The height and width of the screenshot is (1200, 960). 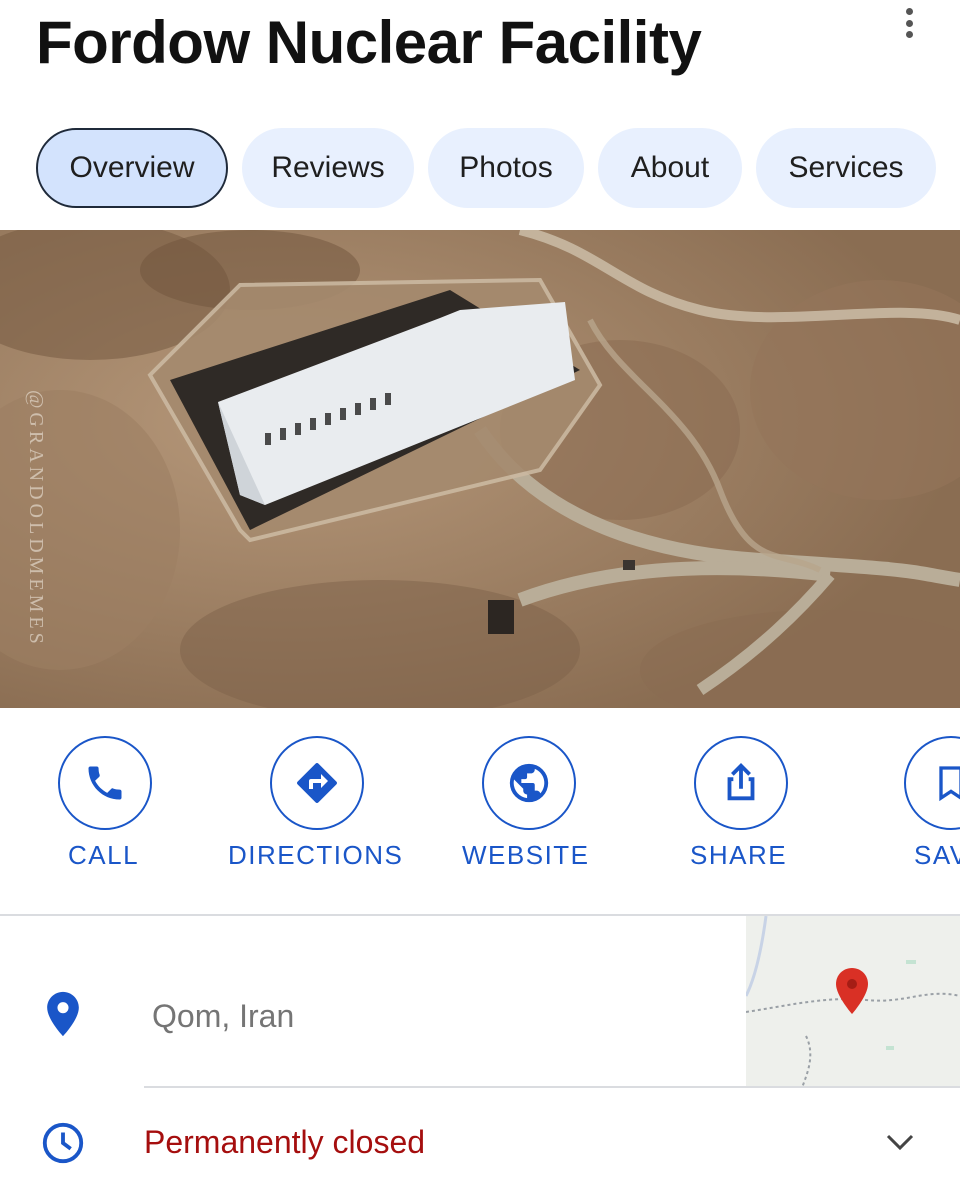 What do you see at coordinates (932, 783) in the screenshot?
I see `bookmark-icon` at bounding box center [932, 783].